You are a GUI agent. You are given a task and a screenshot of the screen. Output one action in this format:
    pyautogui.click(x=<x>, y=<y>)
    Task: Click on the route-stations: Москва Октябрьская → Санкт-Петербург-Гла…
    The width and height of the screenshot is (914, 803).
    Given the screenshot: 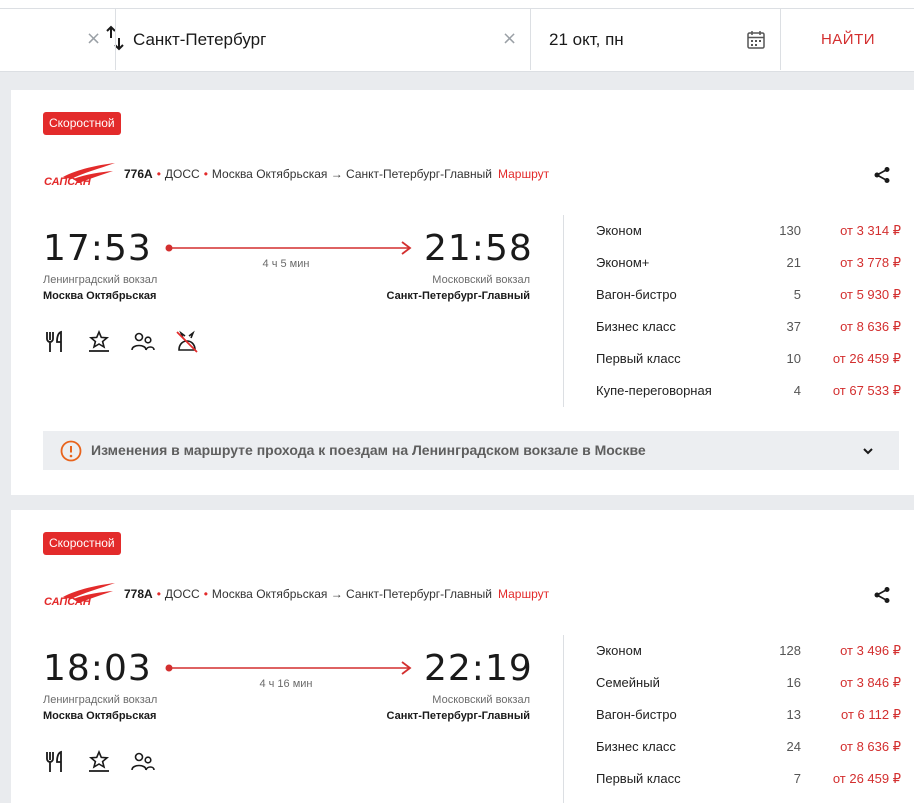 What is the action you would take?
    pyautogui.click(x=351, y=174)
    